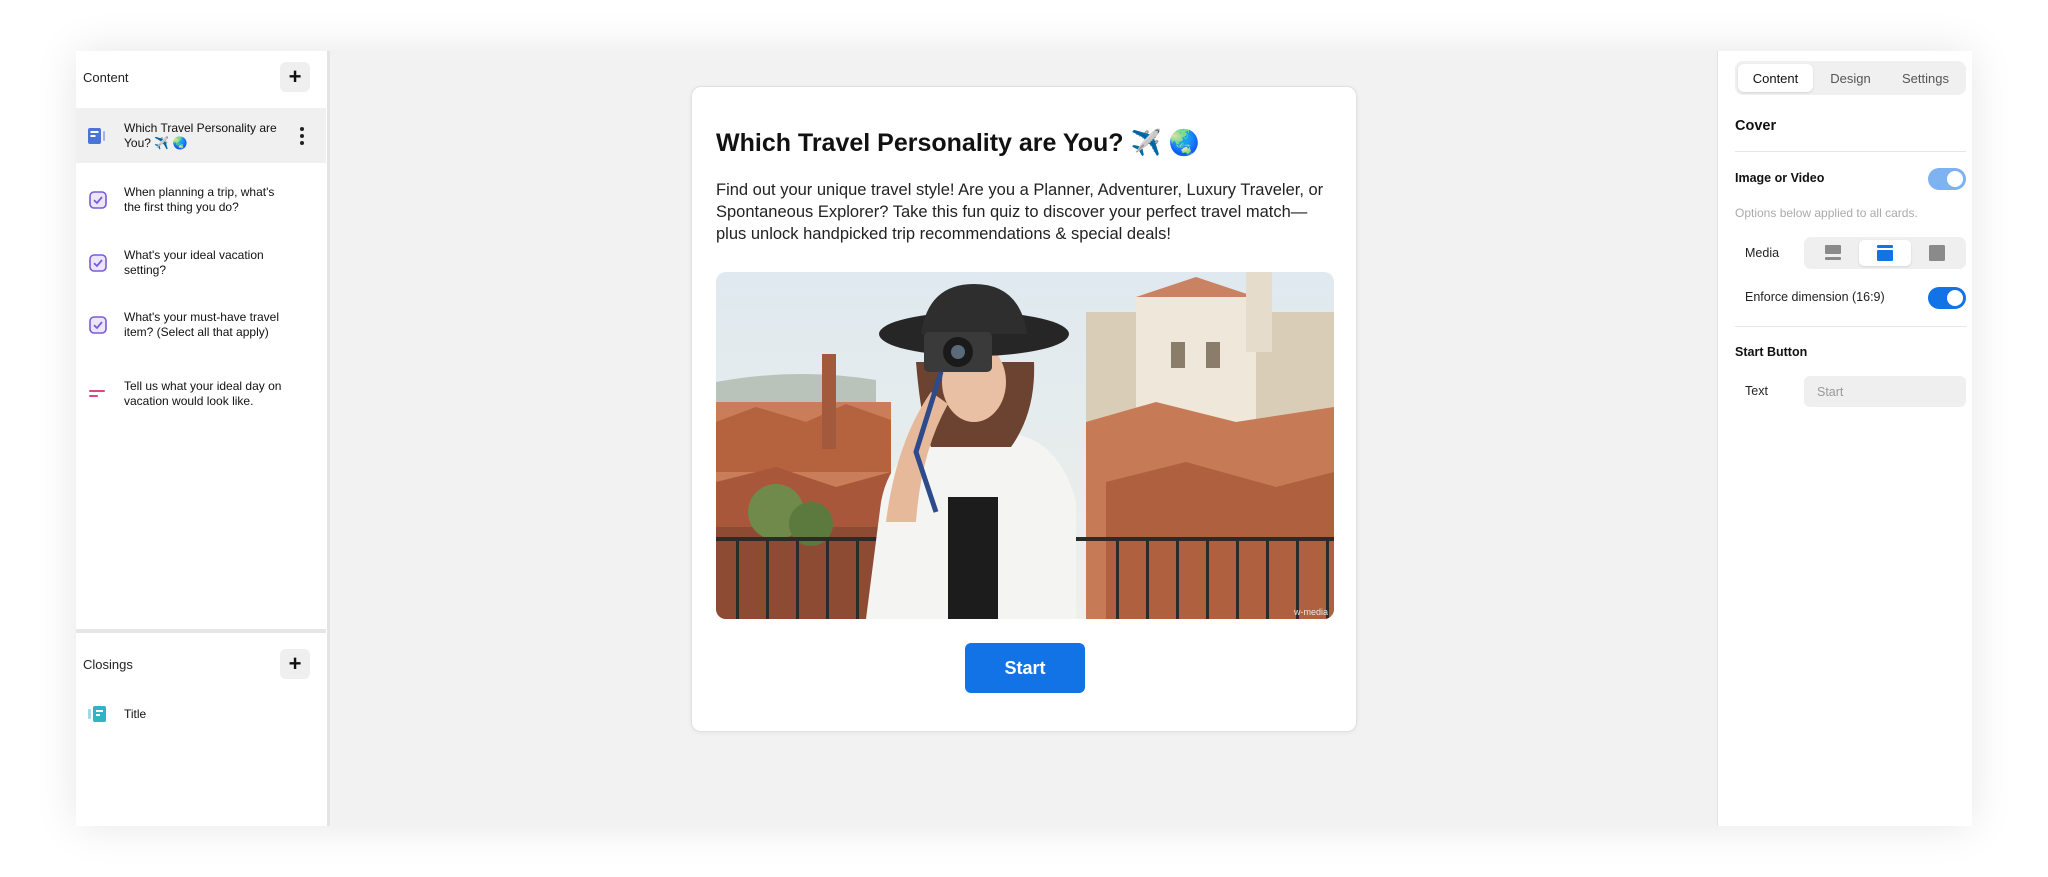 The width and height of the screenshot is (2048, 877). Describe the element at coordinates (1925, 78) in the screenshot. I see `tab-settings: Settings` at that location.